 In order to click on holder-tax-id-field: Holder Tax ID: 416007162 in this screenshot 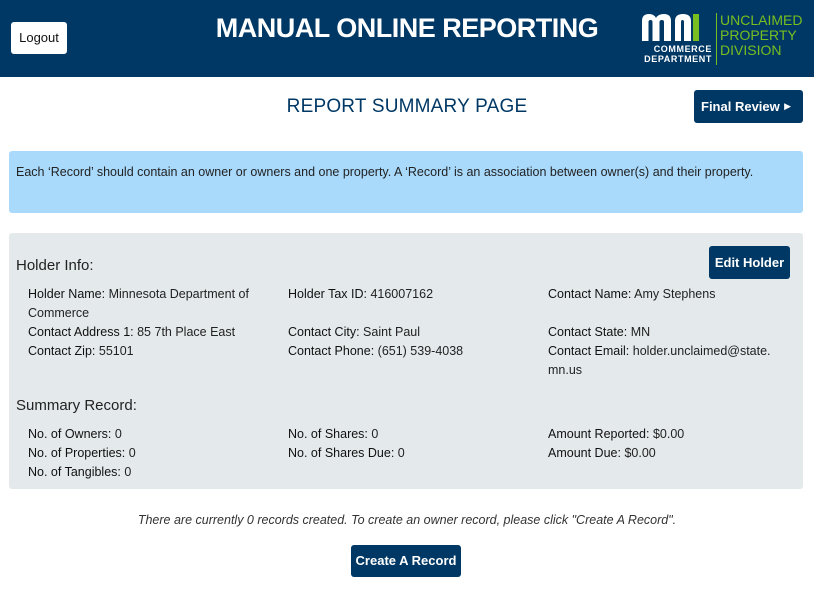, I will do `click(413, 294)`.